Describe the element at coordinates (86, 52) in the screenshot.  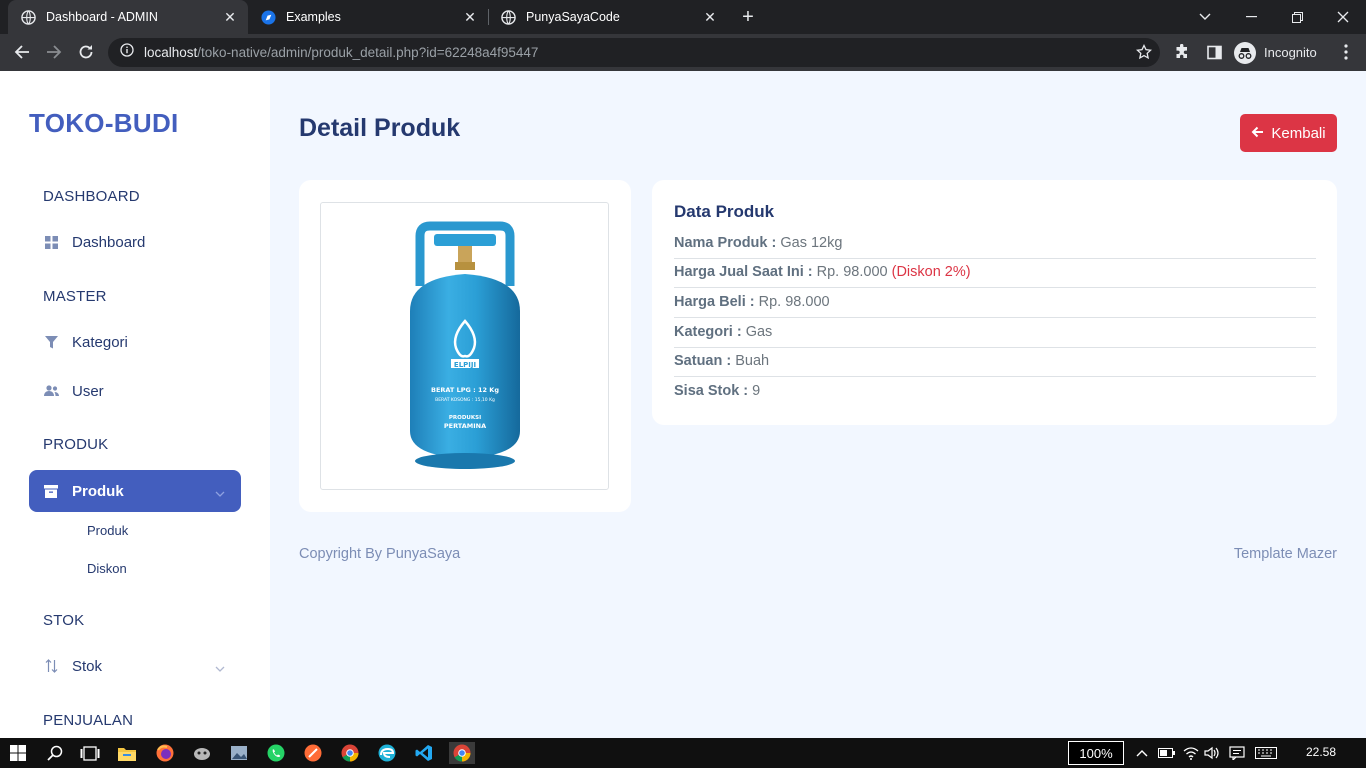
I see `reload-icon` at that location.